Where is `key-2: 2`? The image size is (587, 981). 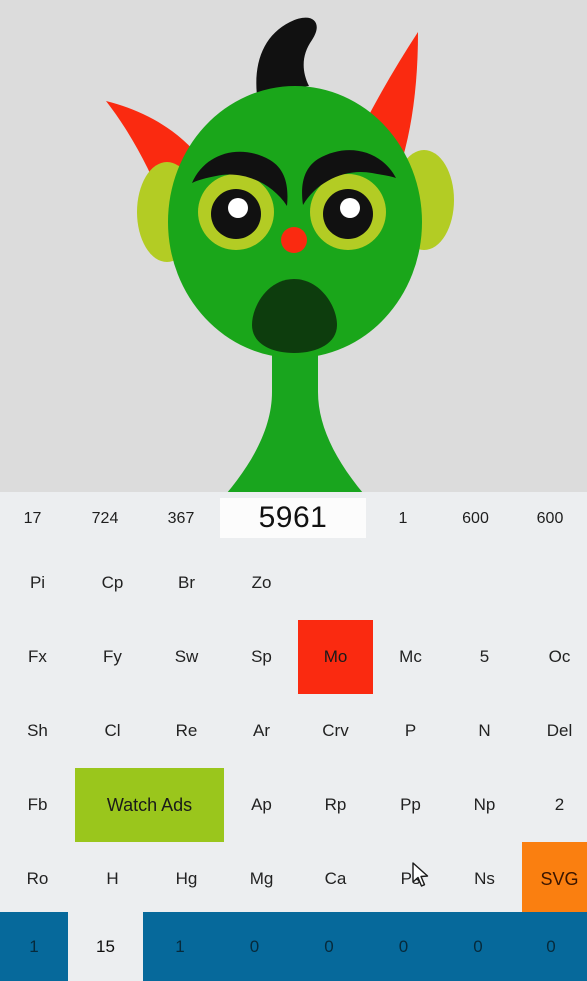
key-2: 2 is located at coordinates (554, 805).